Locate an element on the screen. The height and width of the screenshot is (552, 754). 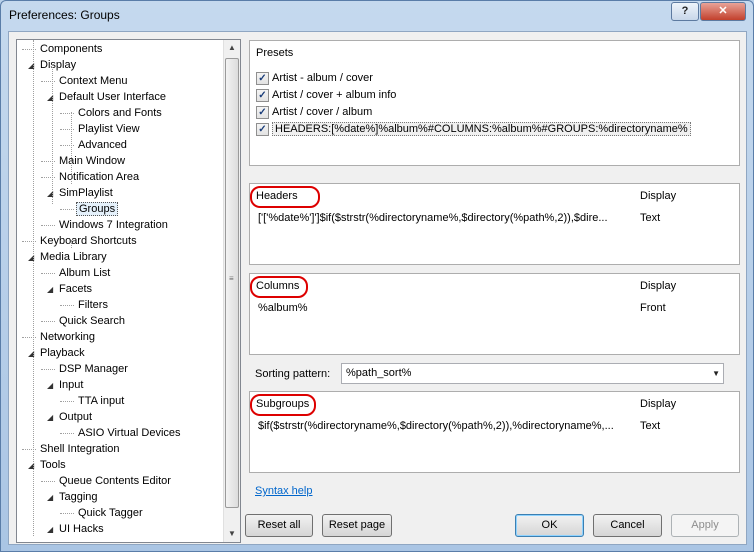
tree-item: Filters is located at coordinates (85, 305).